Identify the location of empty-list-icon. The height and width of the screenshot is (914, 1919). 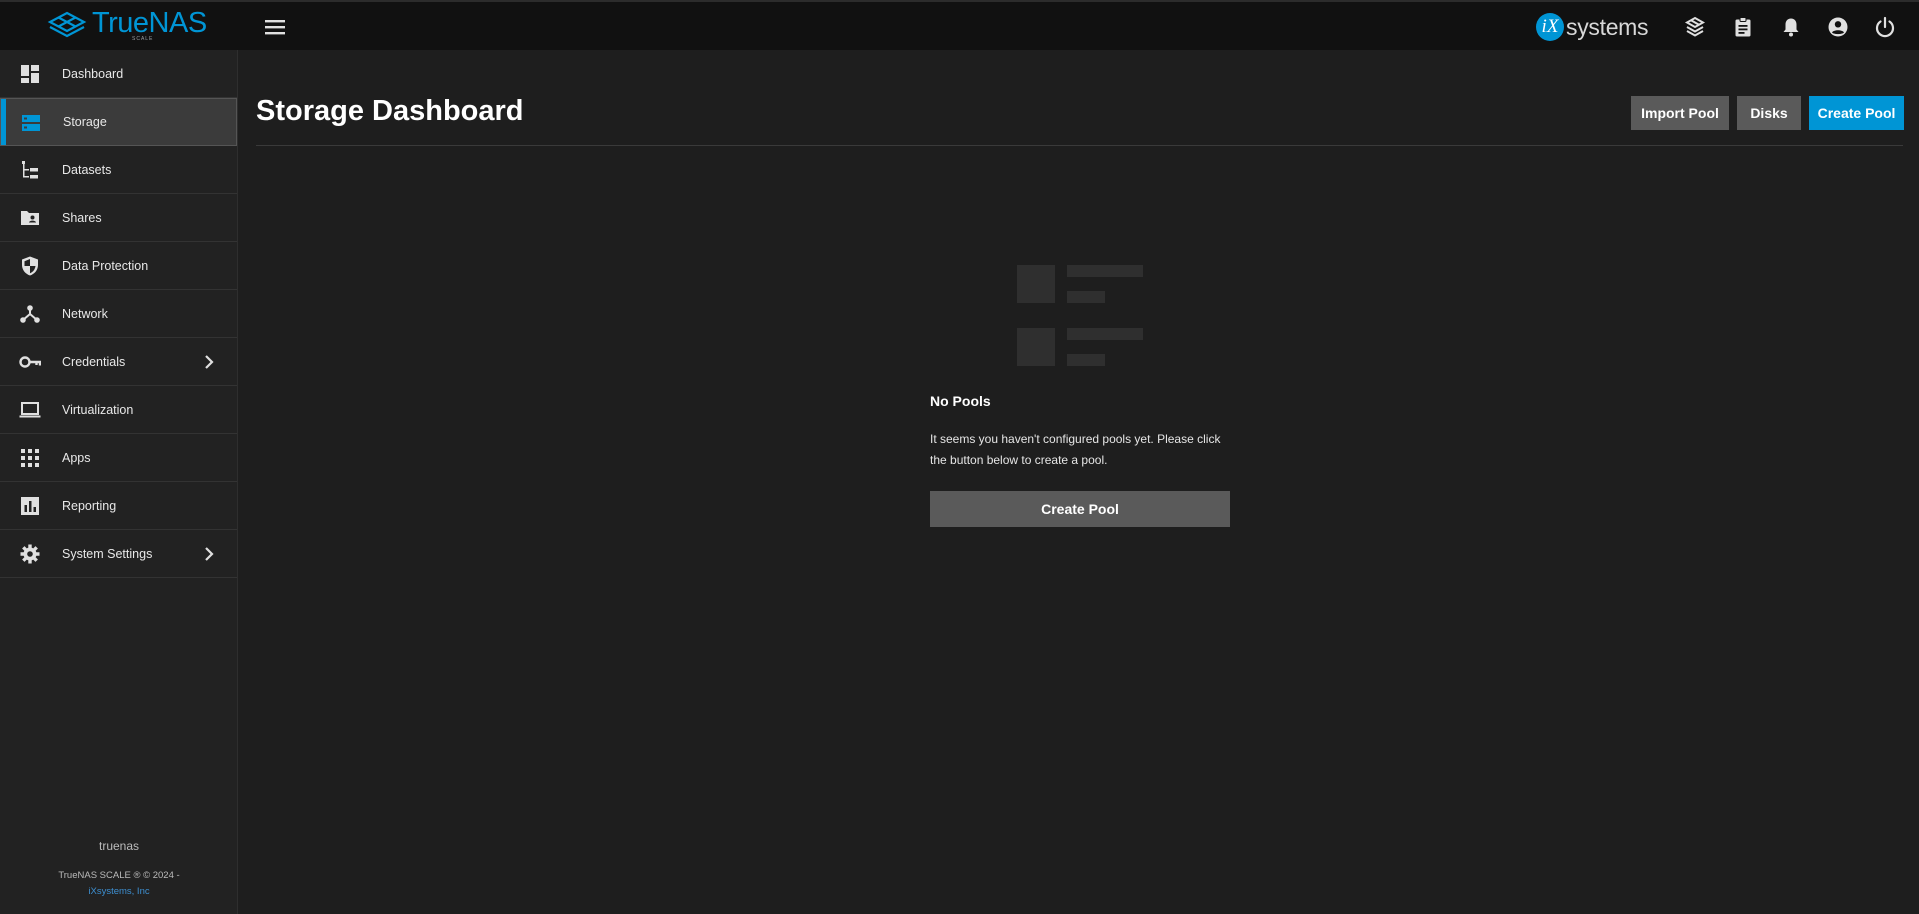
(1080, 315).